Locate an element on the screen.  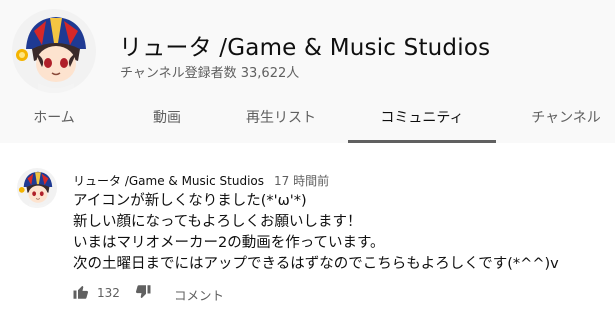
thumb-down-icon is located at coordinates (143, 291).